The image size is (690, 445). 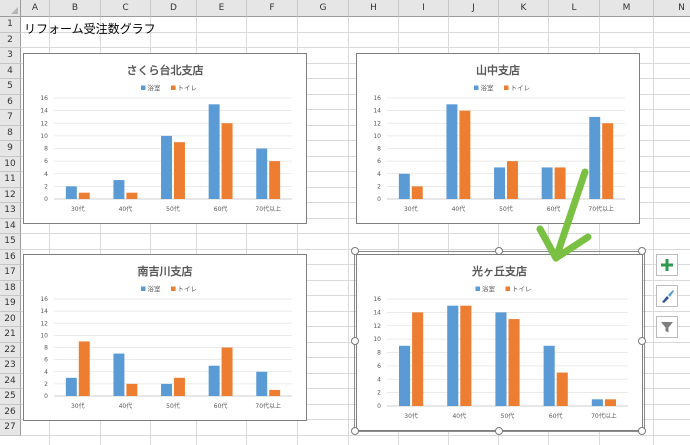 I want to click on row-header-19: 19, so click(x=10, y=304).